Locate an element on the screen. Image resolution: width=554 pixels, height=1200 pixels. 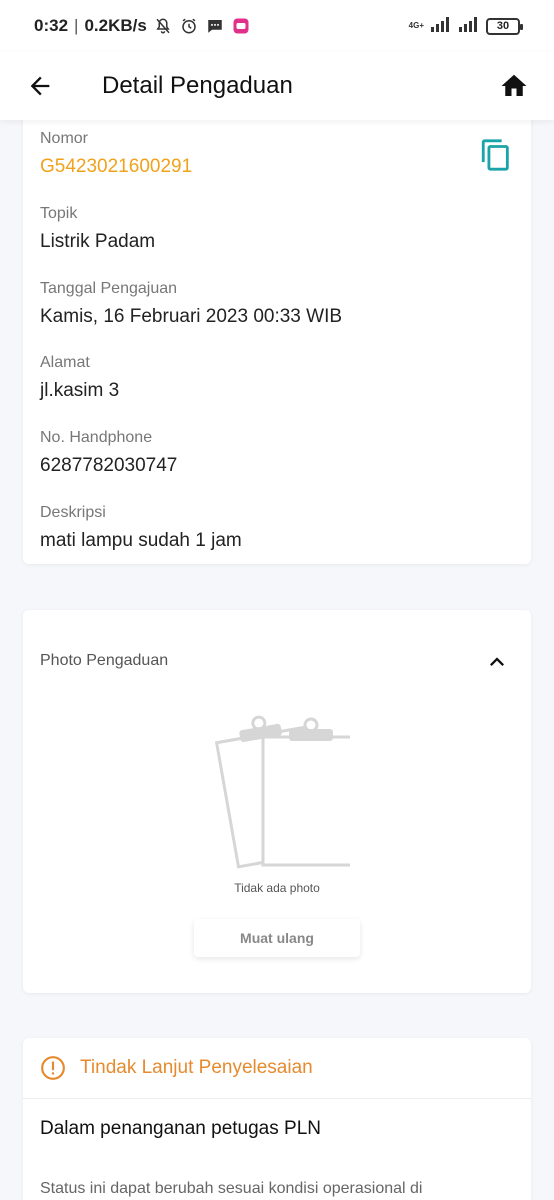
follow-up-status: Dalam penanganan petugas PLN is located at coordinates (180, 1128).